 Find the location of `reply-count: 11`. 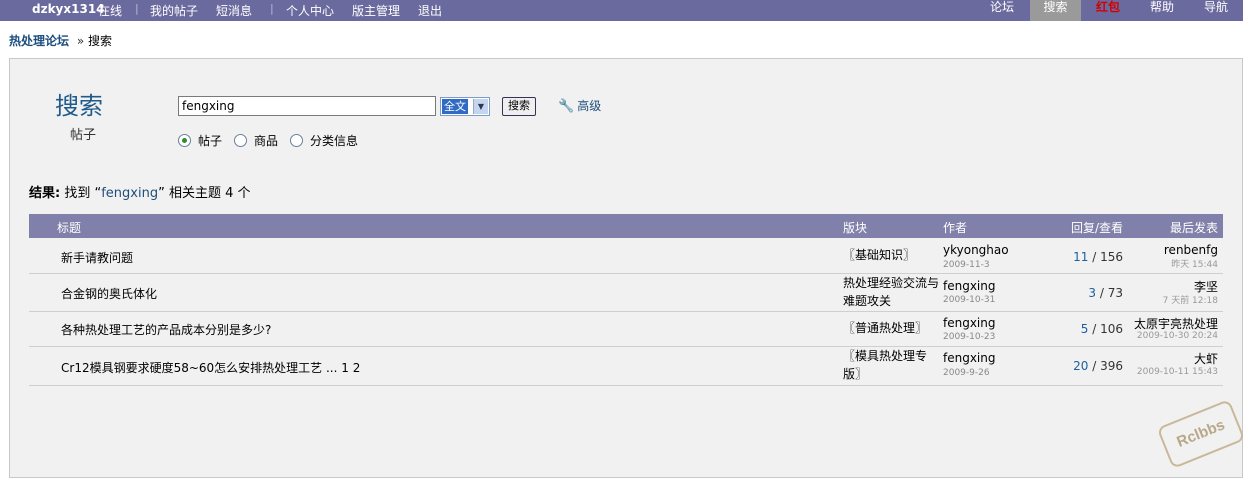

reply-count: 11 is located at coordinates (1081, 257).